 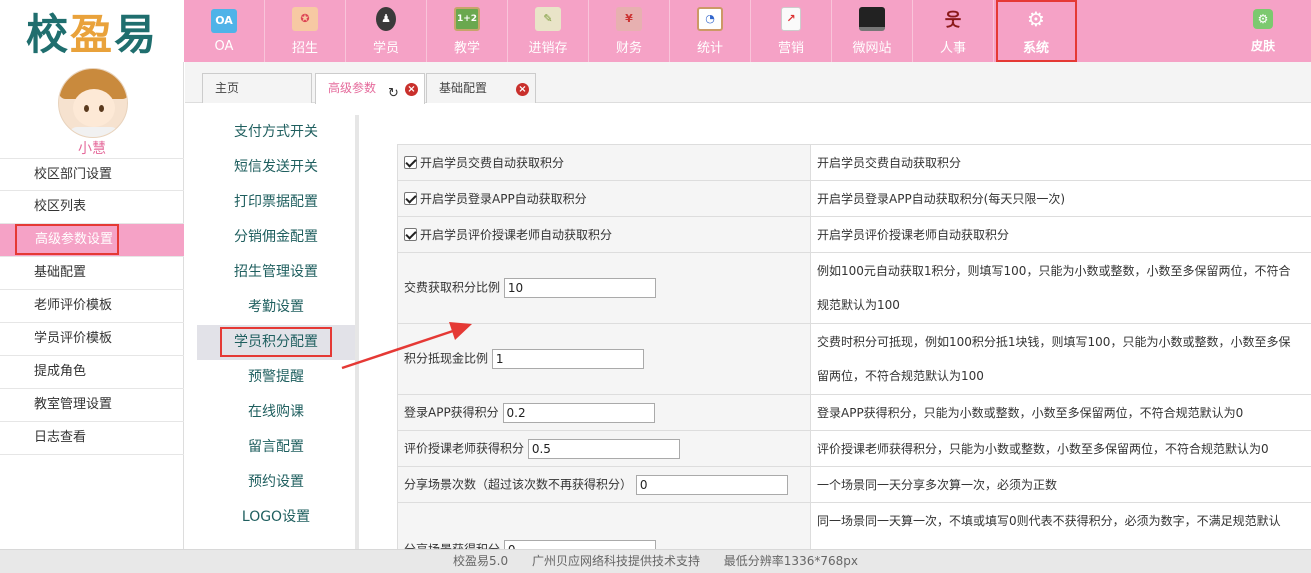 What do you see at coordinates (276, 272) in the screenshot?
I see `submenu-item-recruit-management: 招生管理设置` at bounding box center [276, 272].